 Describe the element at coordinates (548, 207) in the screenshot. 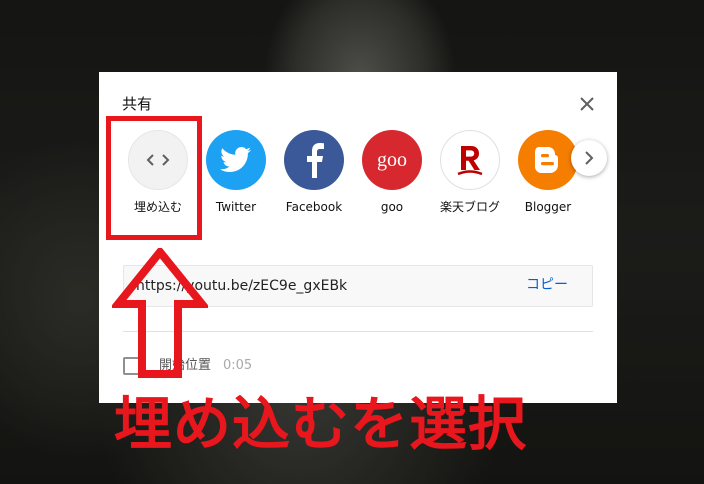

I see `share-blogger-label: Blogger` at that location.